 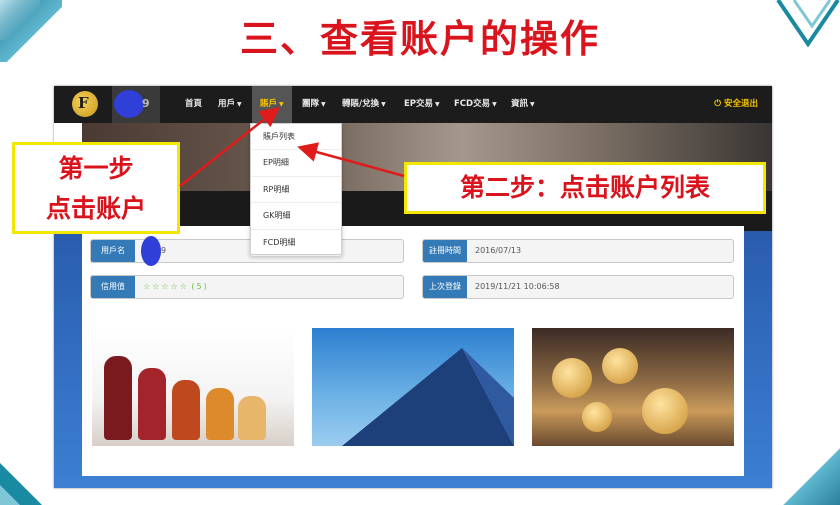 I want to click on nav-home: 首頁, so click(x=193, y=104).